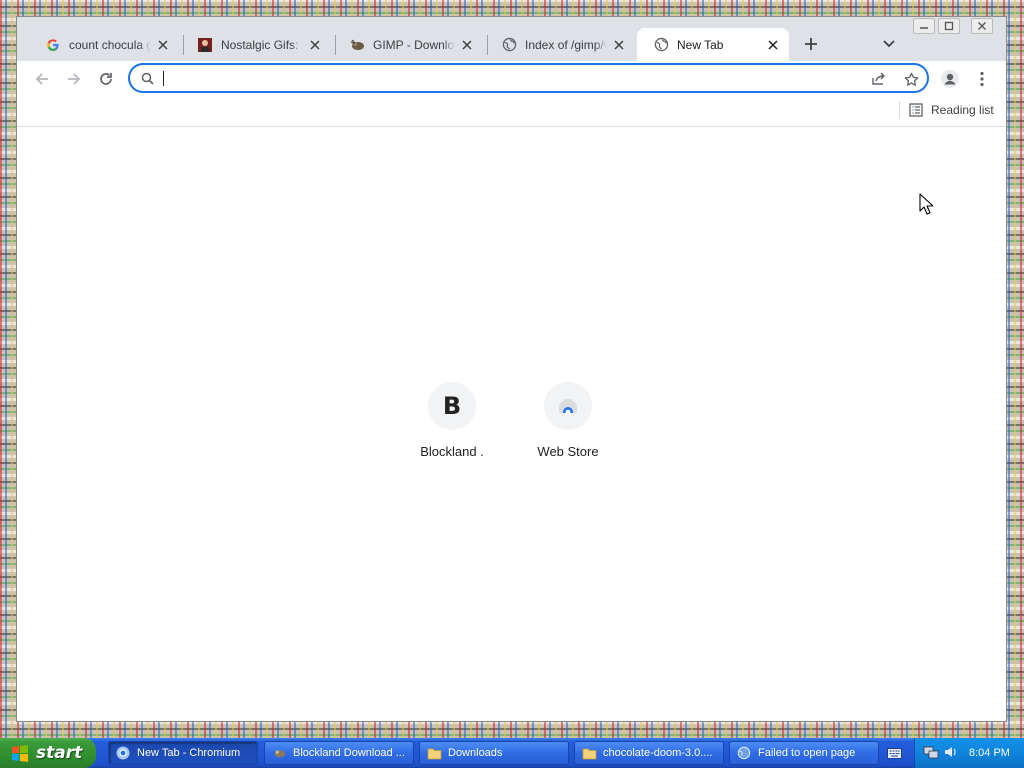  I want to click on tab-index-of-gimp: Index of /gimp/v2, so click(560, 44).